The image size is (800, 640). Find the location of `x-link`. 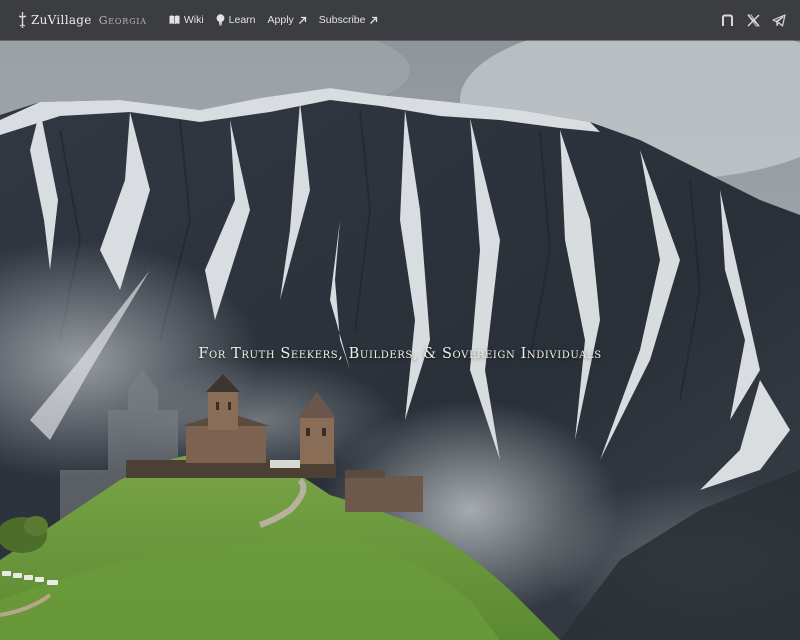

x-link is located at coordinates (753, 20).